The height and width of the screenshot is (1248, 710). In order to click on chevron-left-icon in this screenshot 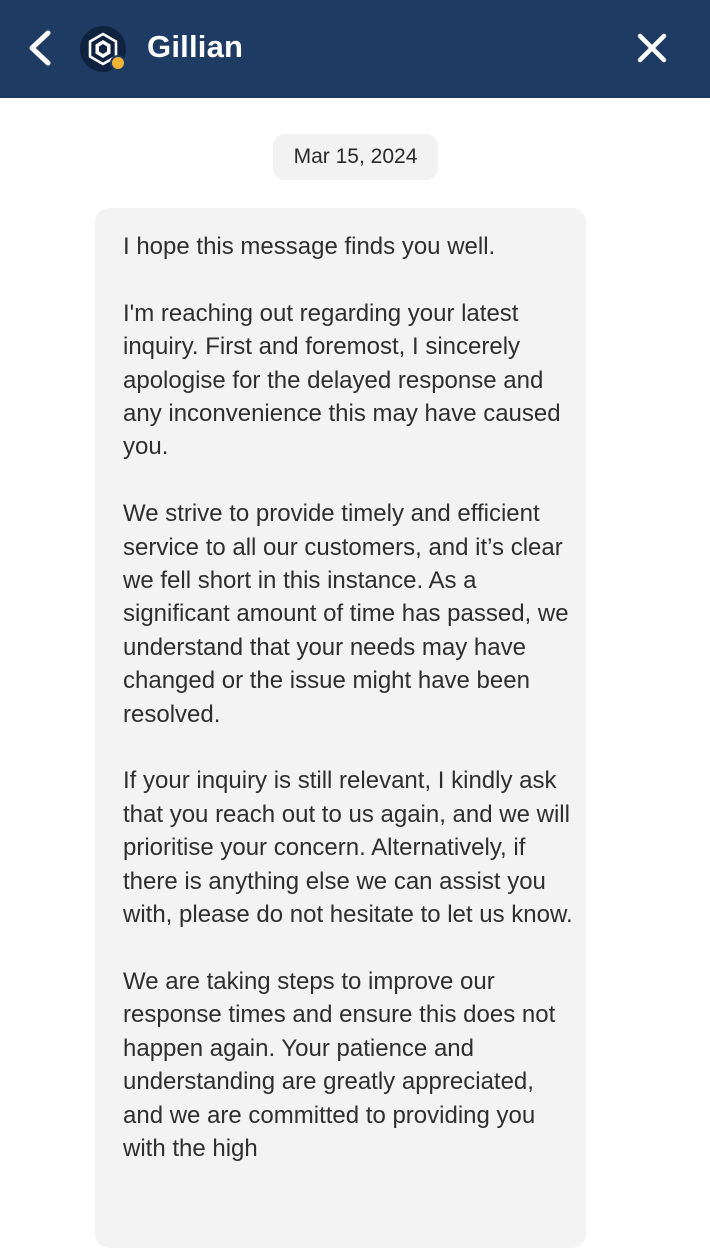, I will do `click(40, 48)`.